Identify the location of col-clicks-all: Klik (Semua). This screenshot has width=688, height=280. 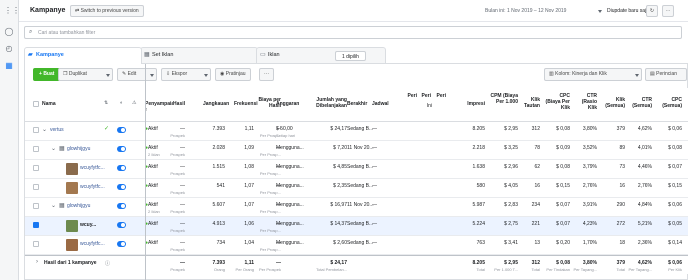
(614, 103).